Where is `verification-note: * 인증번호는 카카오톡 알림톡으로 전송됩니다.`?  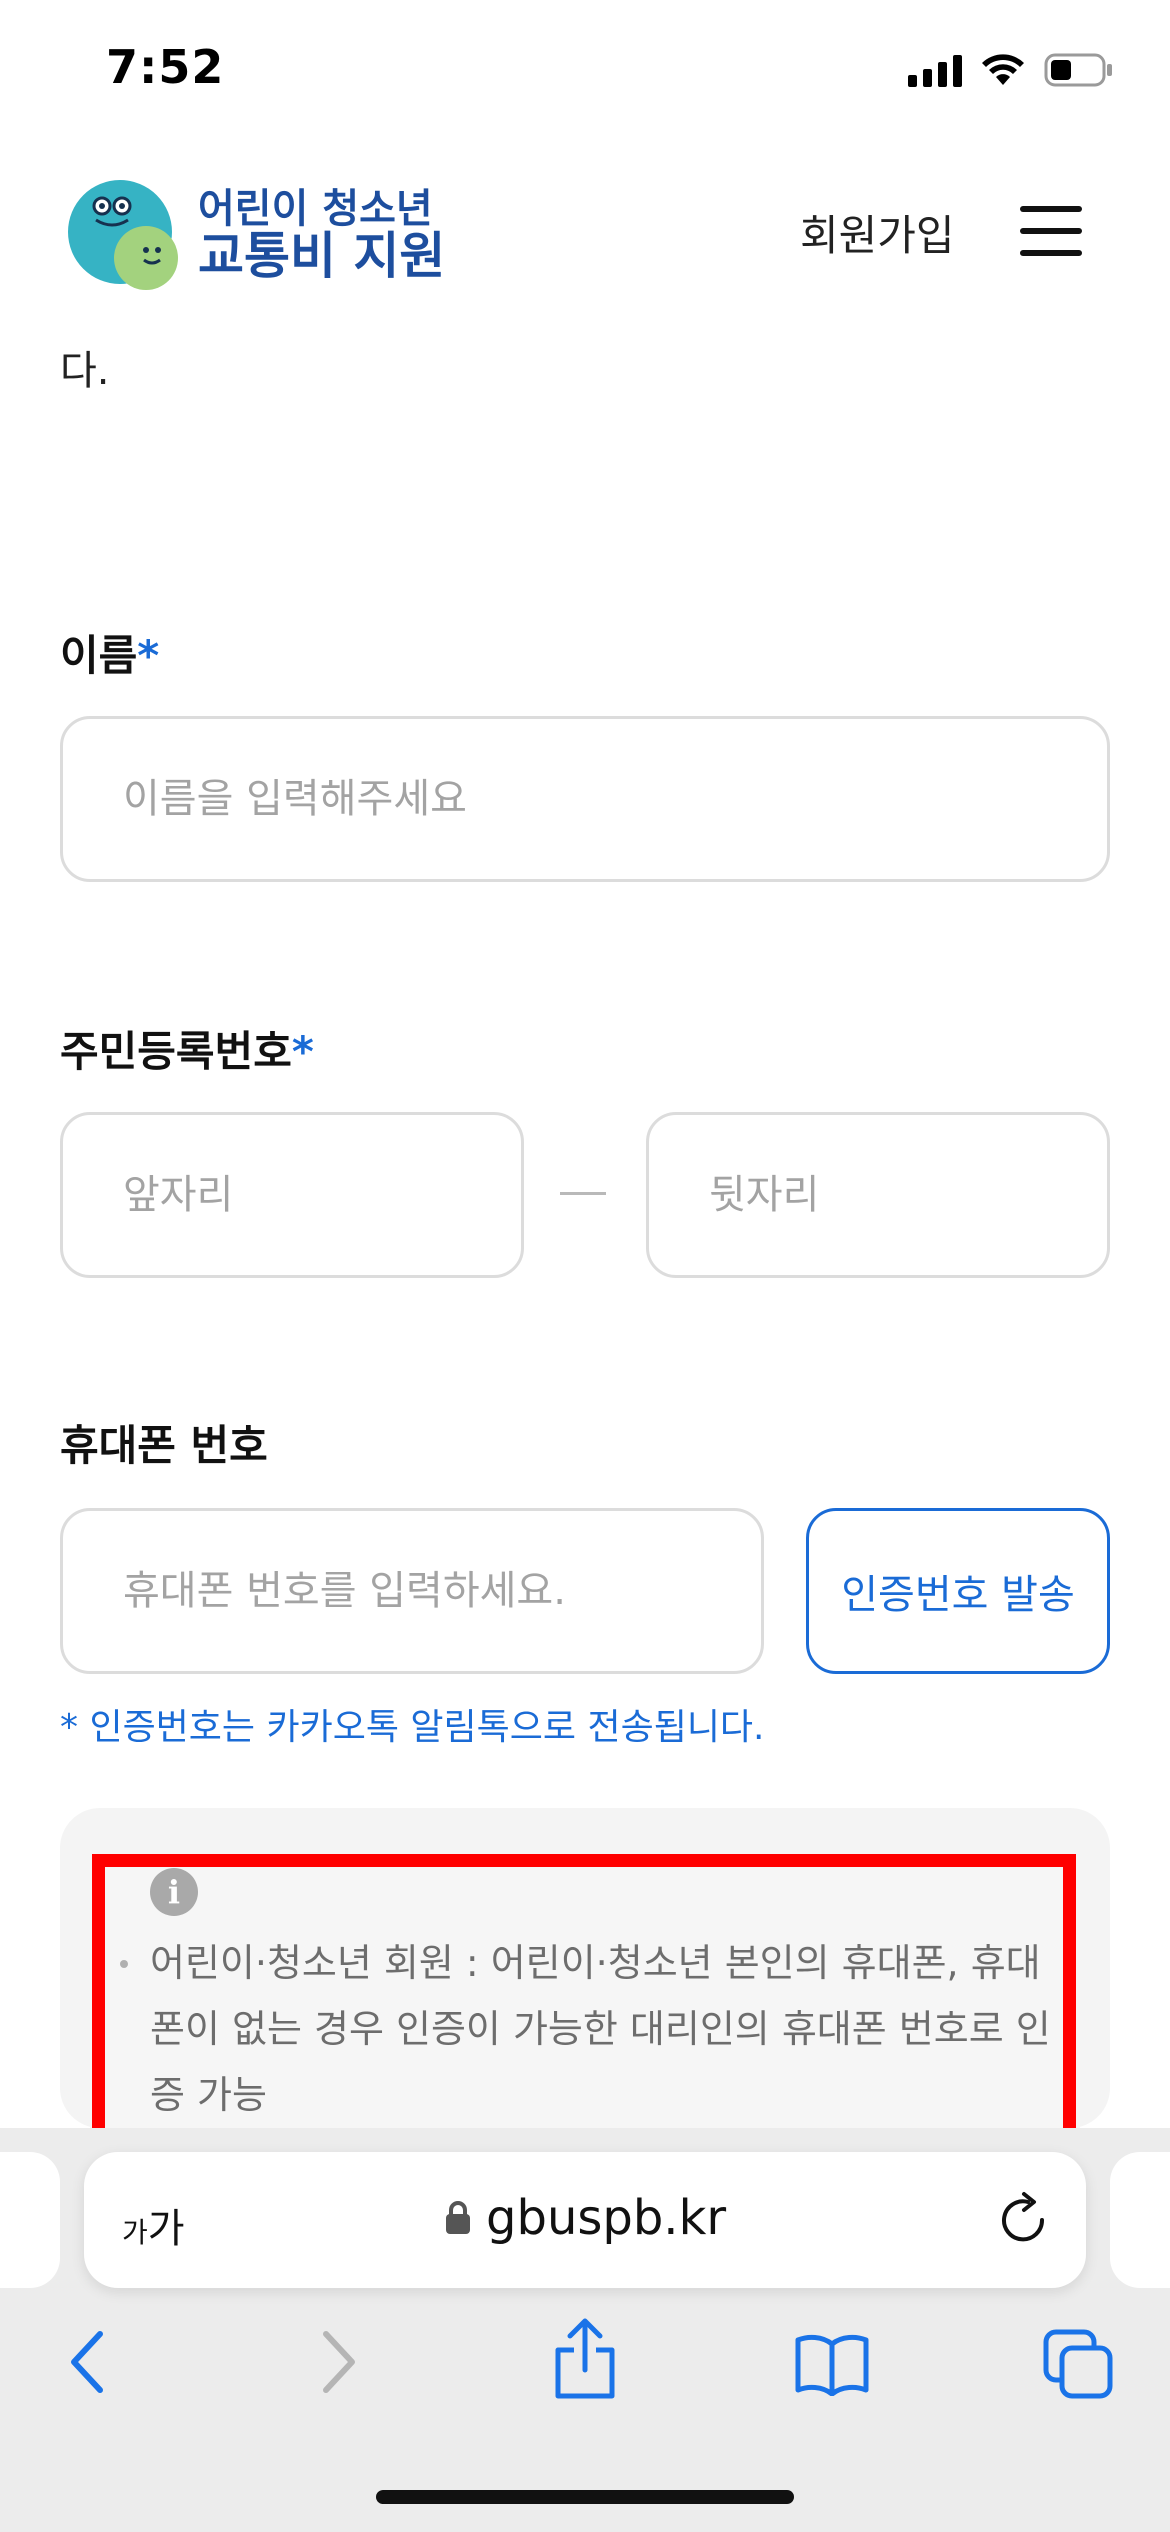
verification-note: * 인증번호는 카카오톡 알림톡으로 전송됩니다. is located at coordinates (412, 1727).